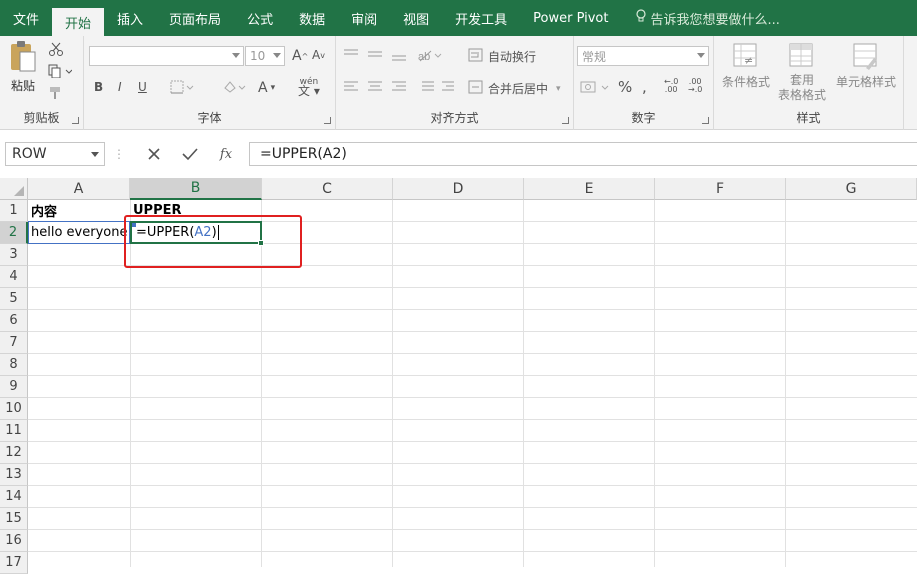 The width and height of the screenshot is (917, 574). Describe the element at coordinates (166, 56) in the screenshot. I see `font-name-select` at that location.